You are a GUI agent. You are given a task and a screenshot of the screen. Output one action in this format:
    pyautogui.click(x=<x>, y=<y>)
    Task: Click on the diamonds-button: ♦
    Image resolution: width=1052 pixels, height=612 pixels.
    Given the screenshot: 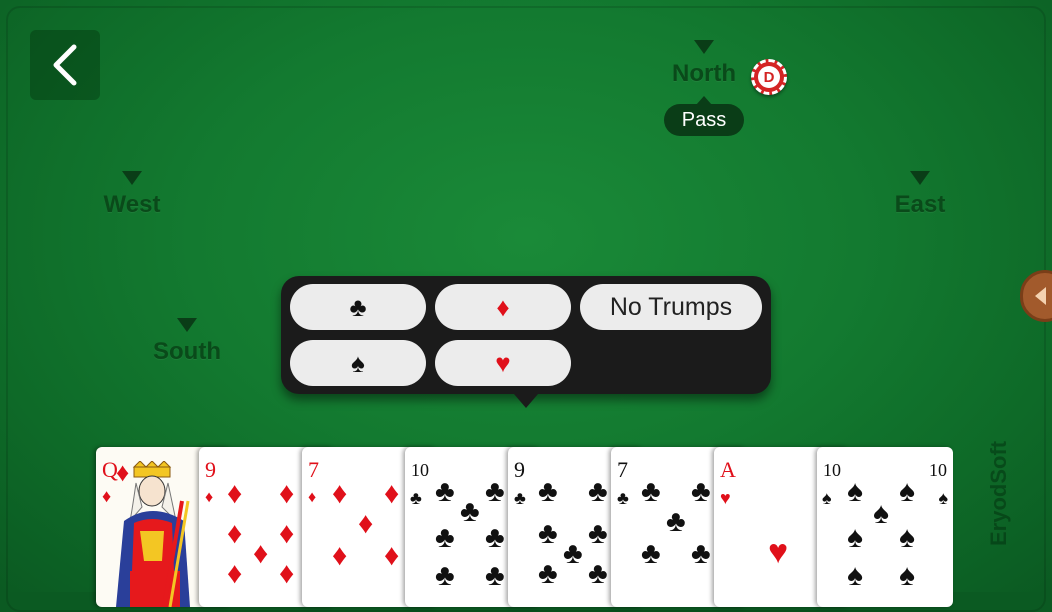 What is the action you would take?
    pyautogui.click(x=503, y=307)
    